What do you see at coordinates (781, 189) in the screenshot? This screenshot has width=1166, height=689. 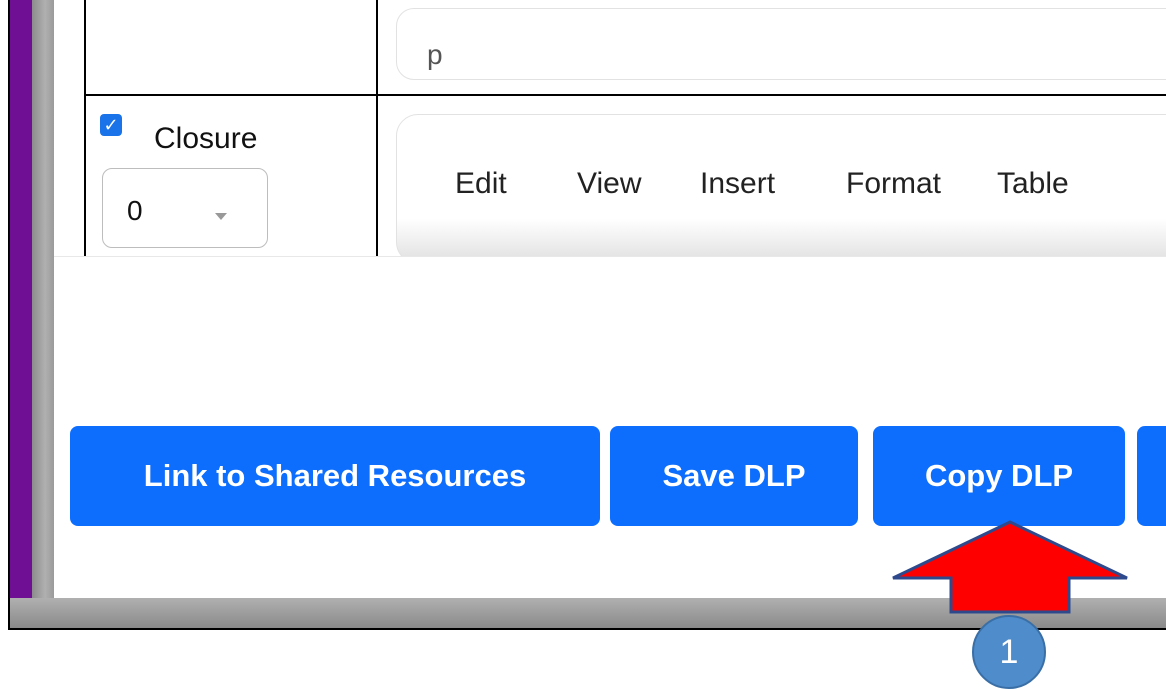 I see `rich-text-editor: Edit View Insert Format Table` at bounding box center [781, 189].